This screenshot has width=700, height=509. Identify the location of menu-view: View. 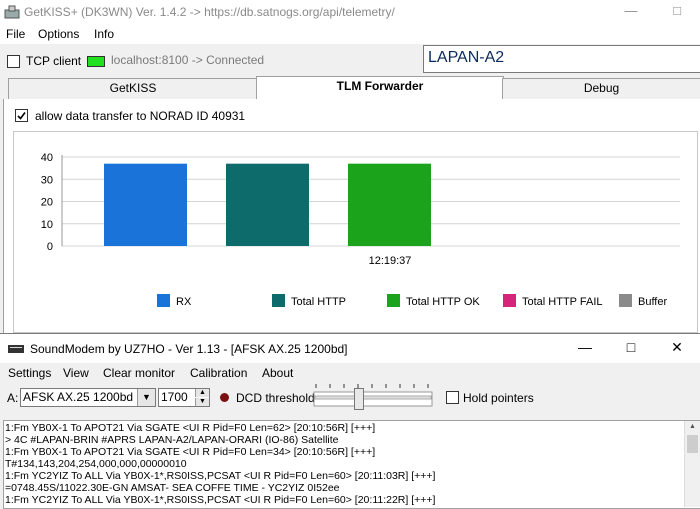
(76, 373).